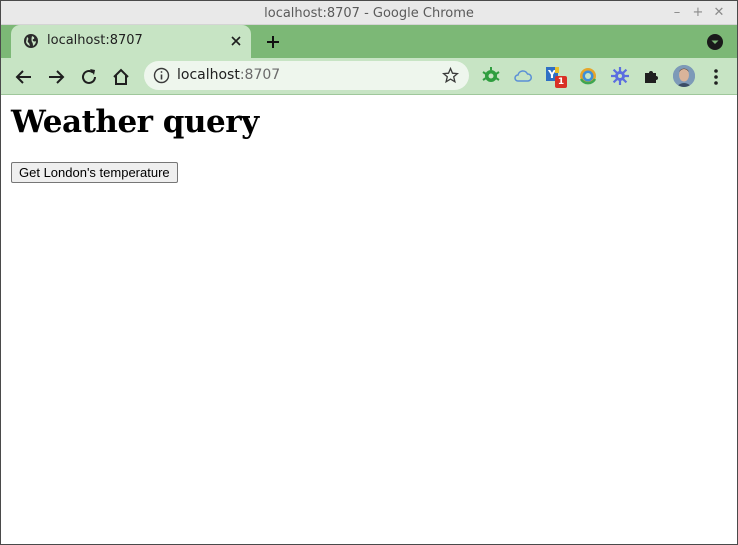 This screenshot has height=545, width=738. Describe the element at coordinates (135, 122) in the screenshot. I see `page-title: Weather query` at that location.